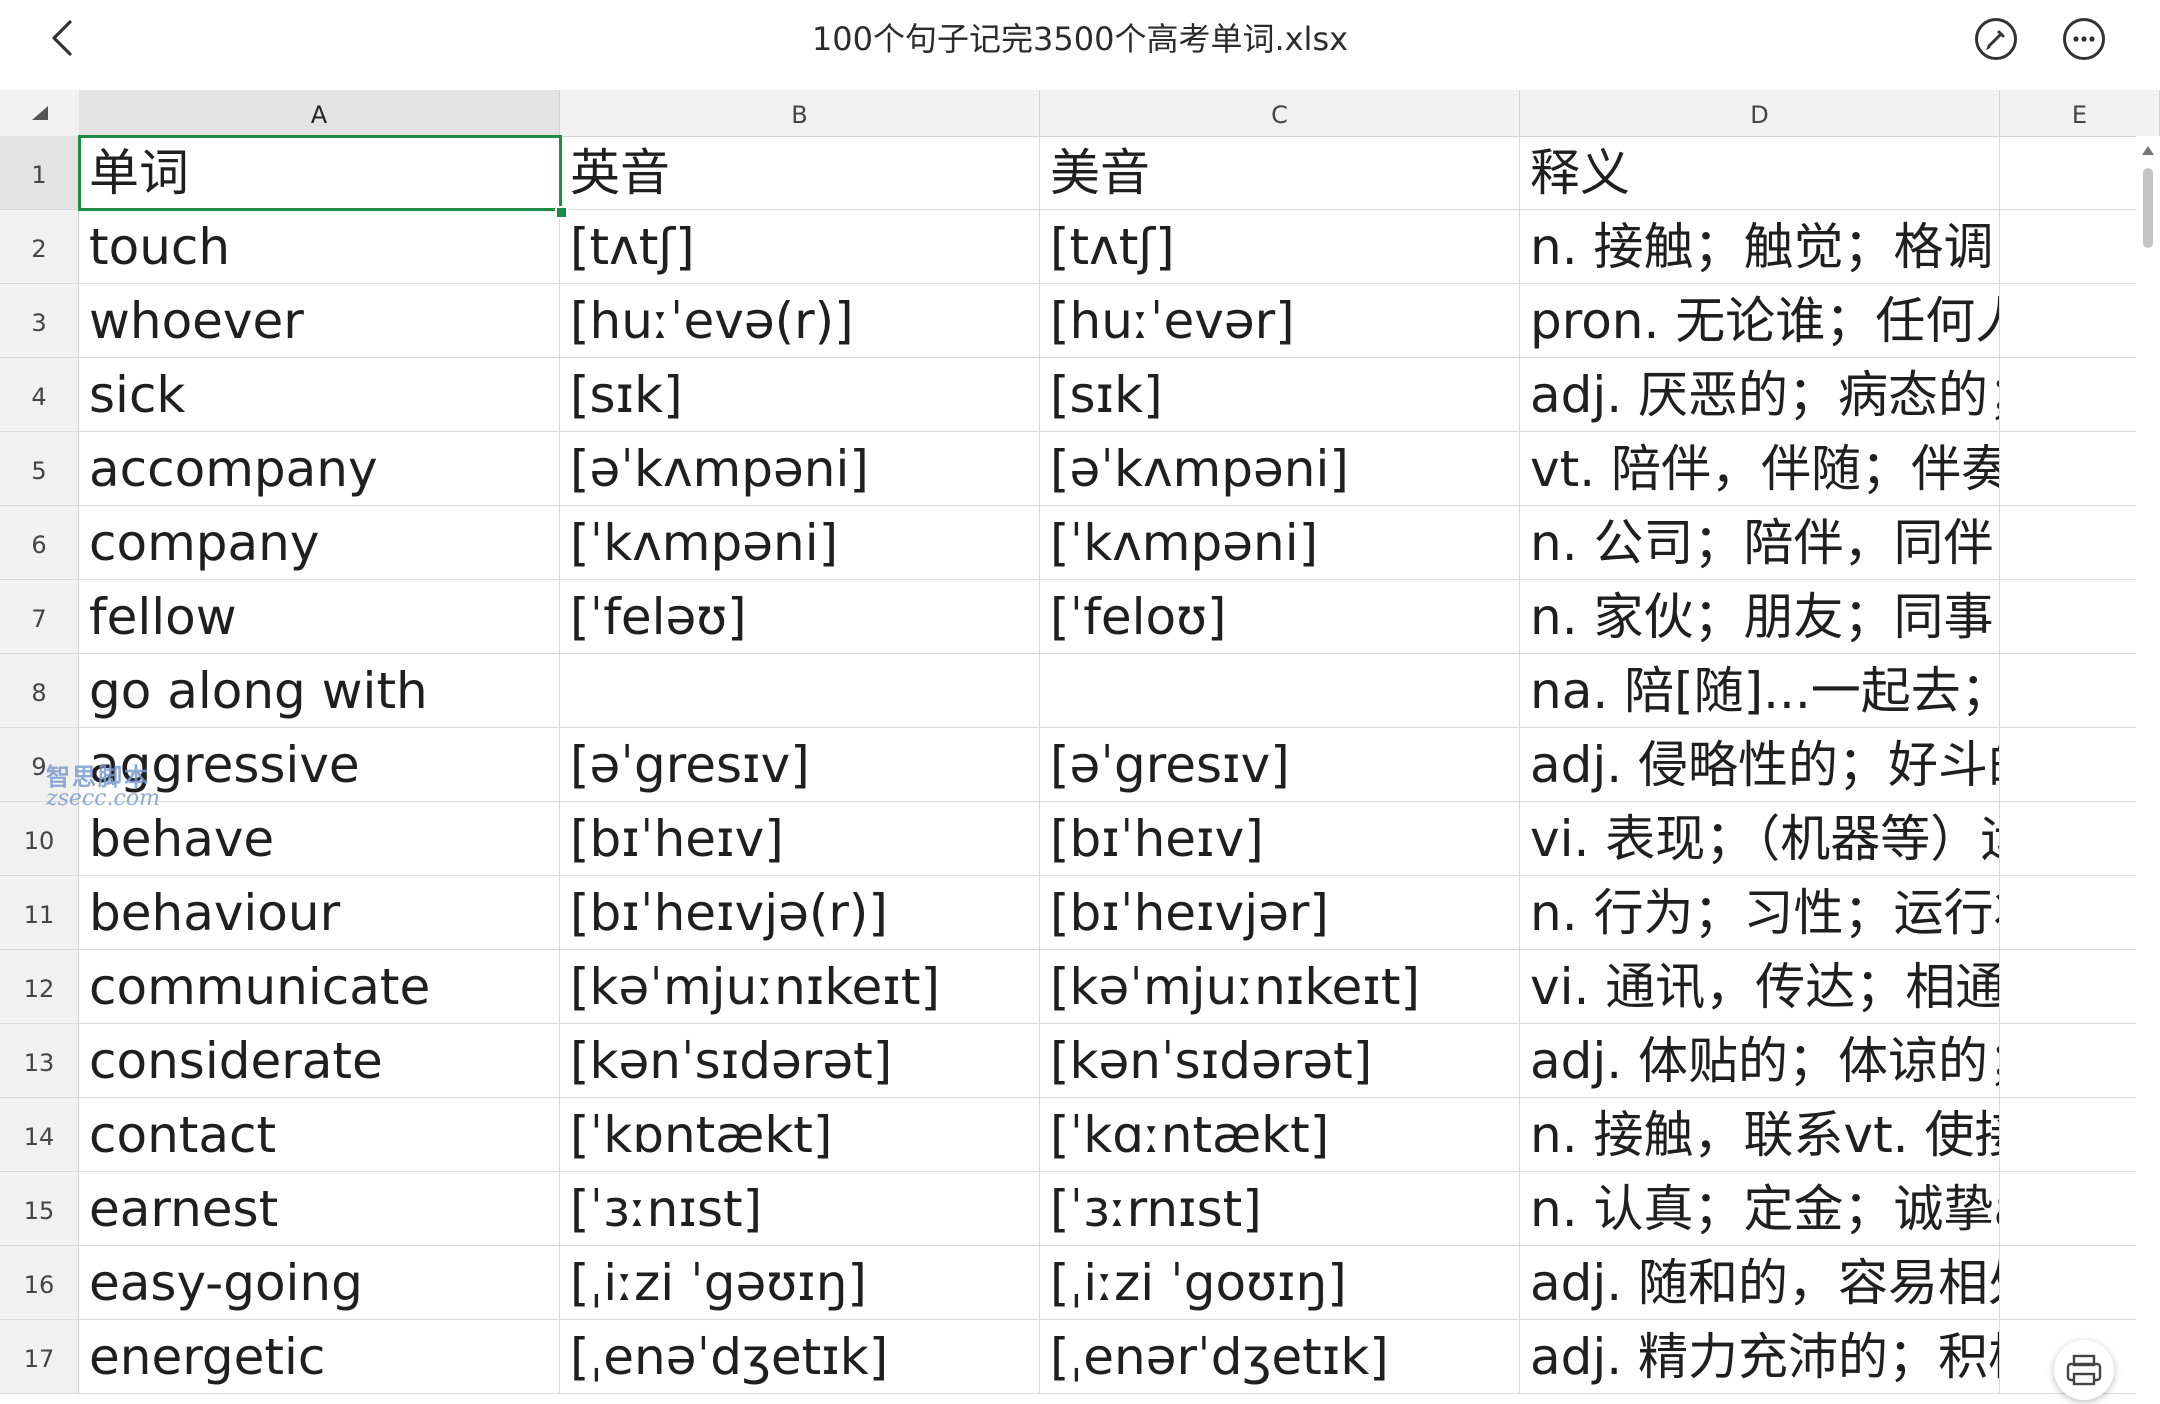 Image resolution: width=2160 pixels, height=1404 pixels. I want to click on cell-b: [ˈkʌmpəni], so click(800, 542).